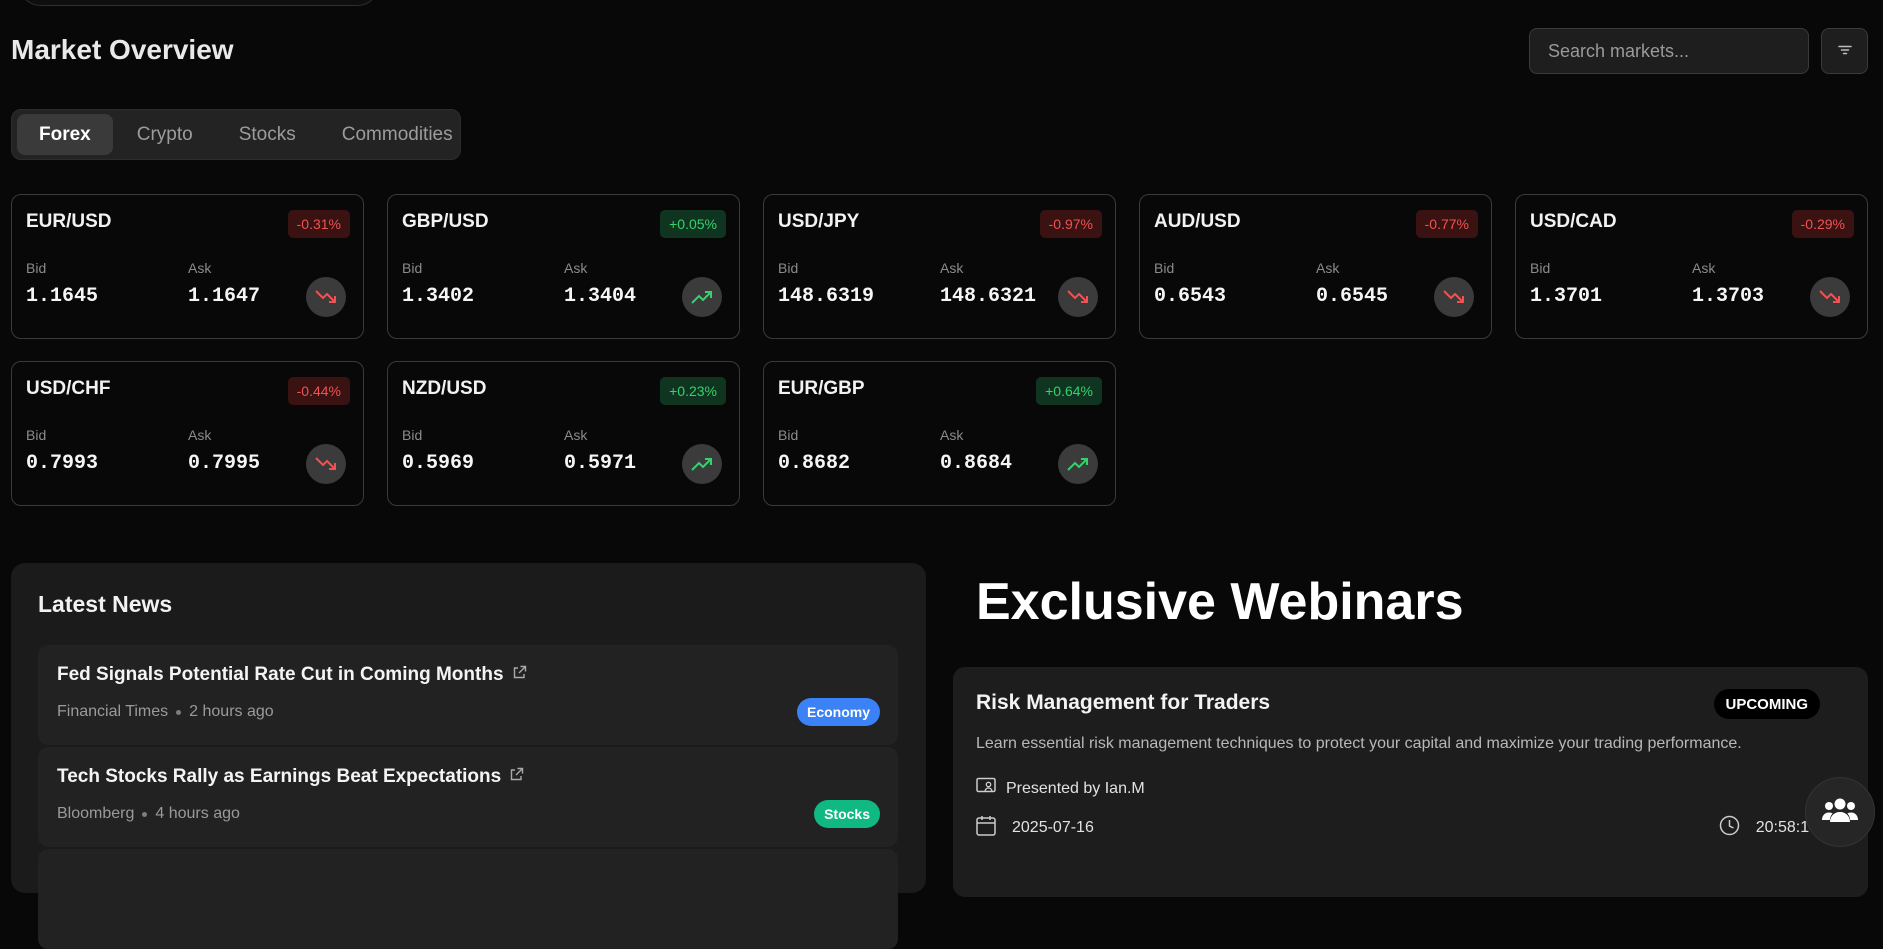 The image size is (1883, 949). I want to click on community-button, so click(1840, 812).